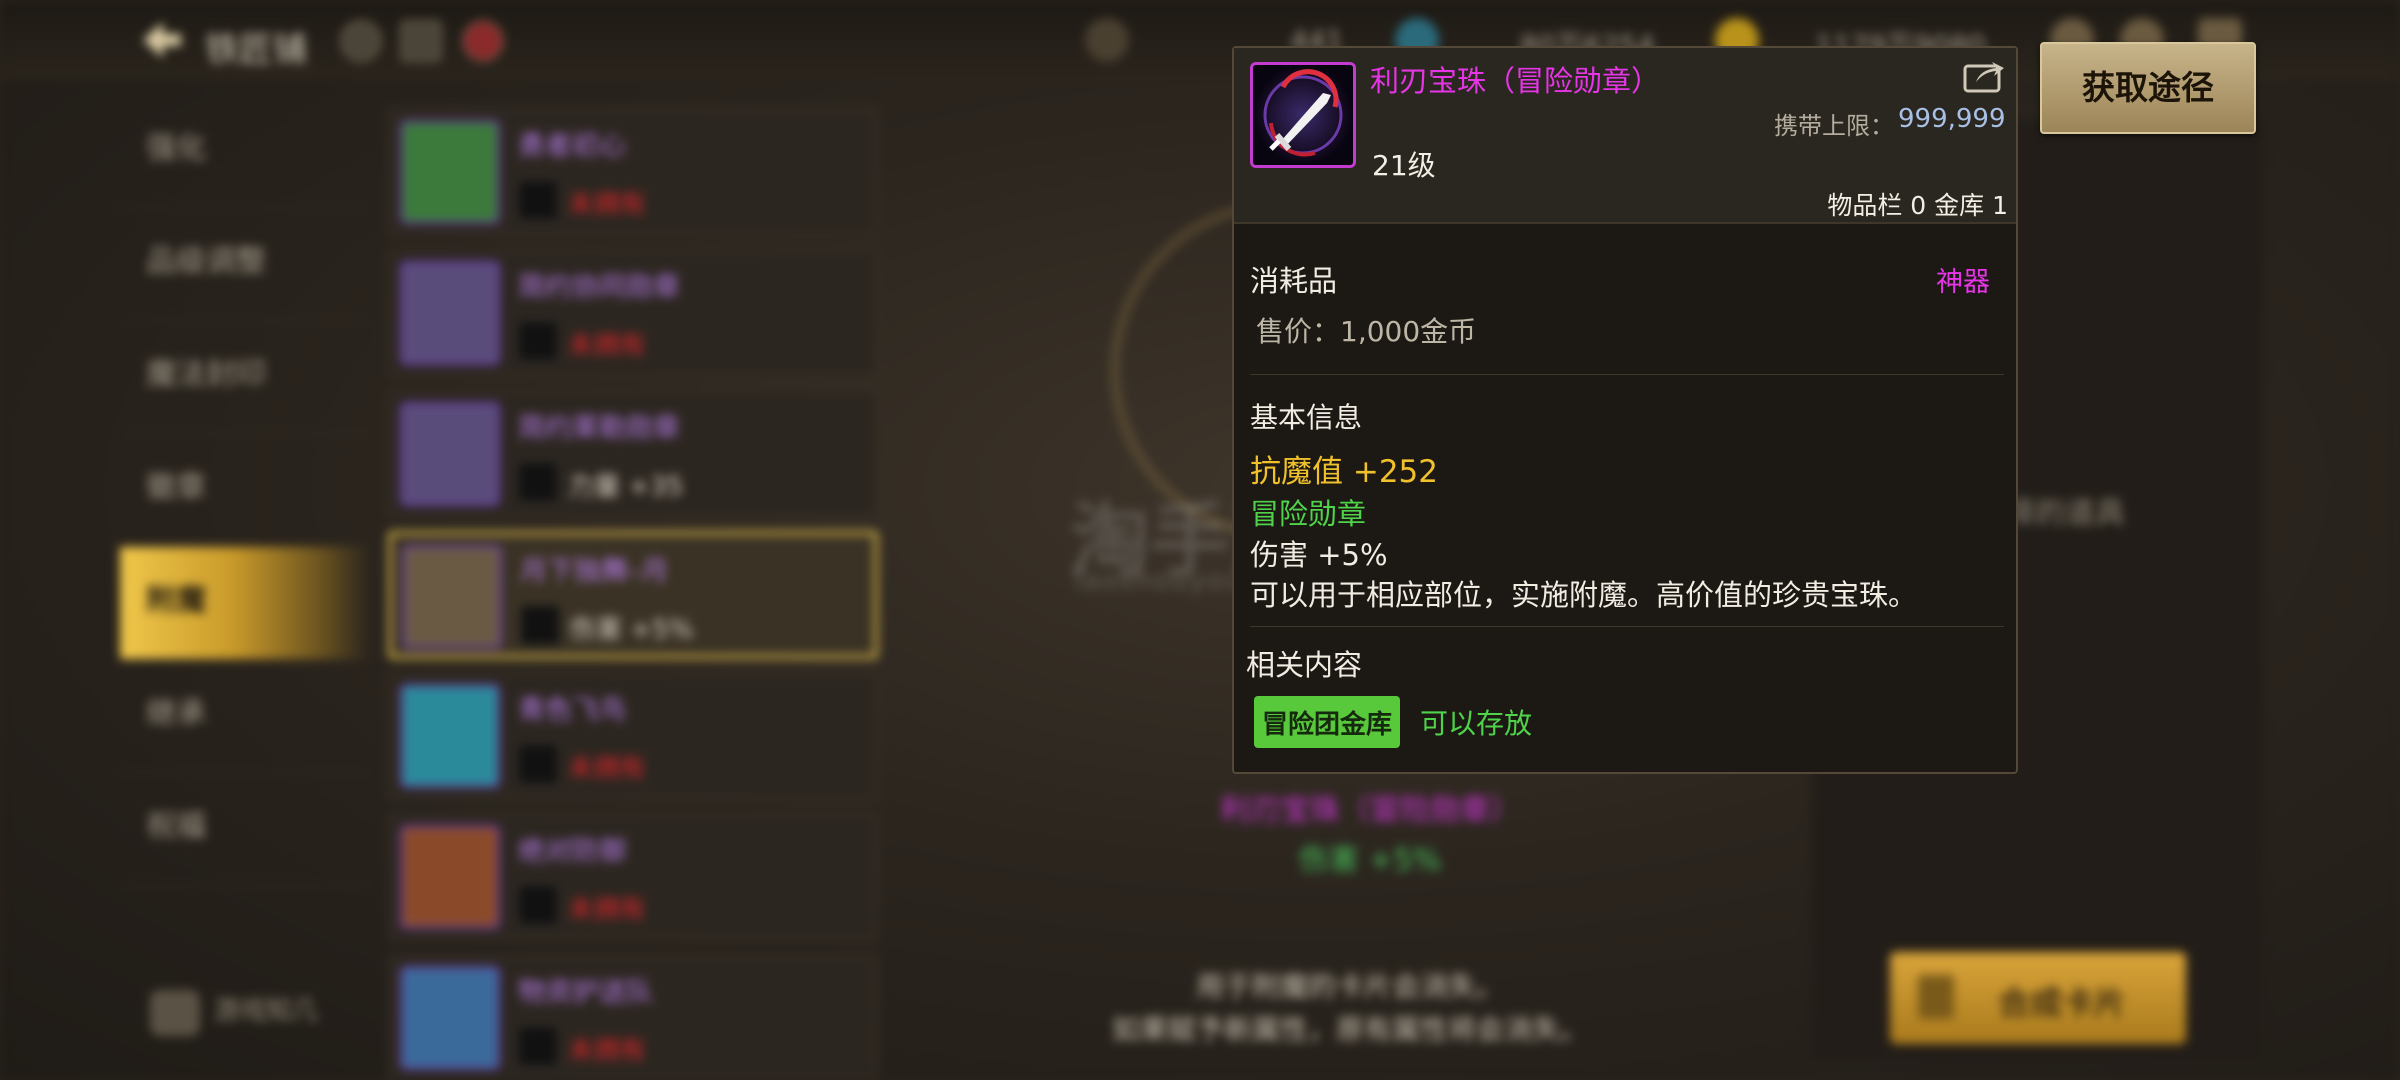 Image resolution: width=2400 pixels, height=1080 pixels. Describe the element at coordinates (633, 454) in the screenshot. I see `card-item: 简约莱勒勋章力量 +35` at that location.